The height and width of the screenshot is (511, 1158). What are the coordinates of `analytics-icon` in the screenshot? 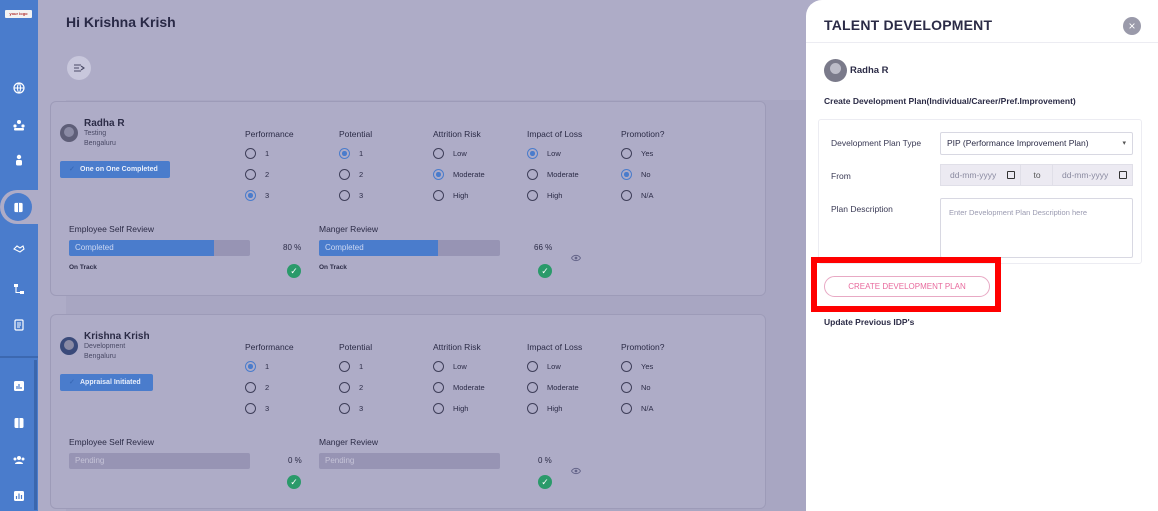 It's located at (19, 496).